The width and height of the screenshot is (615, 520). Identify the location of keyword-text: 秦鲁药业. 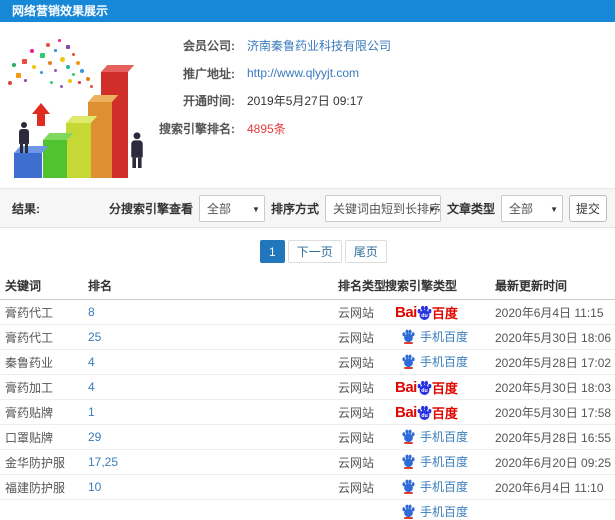
(29, 362).